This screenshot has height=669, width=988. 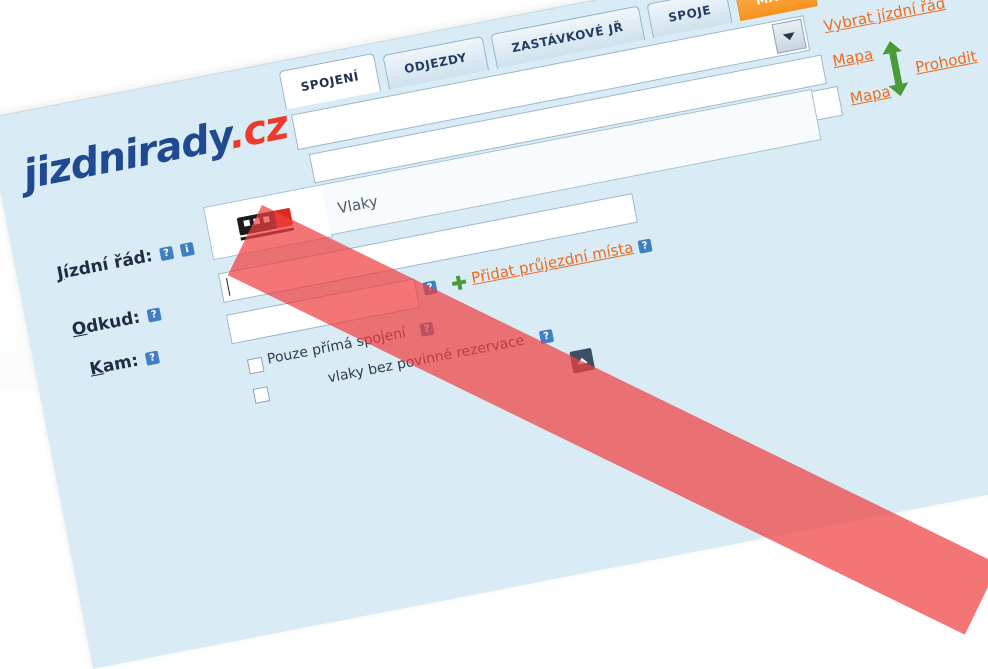 What do you see at coordinates (899, 90) in the screenshot?
I see `swap-down-arrow` at bounding box center [899, 90].